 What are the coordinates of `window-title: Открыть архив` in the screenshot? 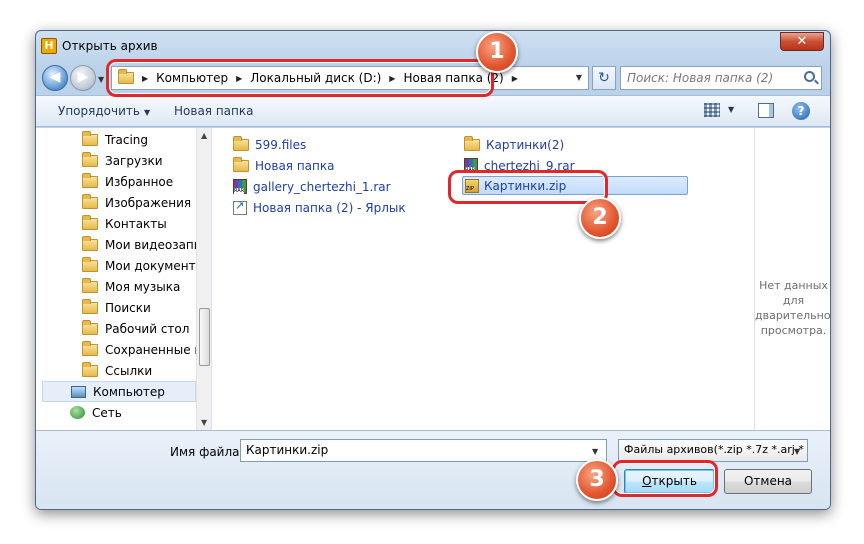 It's located at (110, 46).